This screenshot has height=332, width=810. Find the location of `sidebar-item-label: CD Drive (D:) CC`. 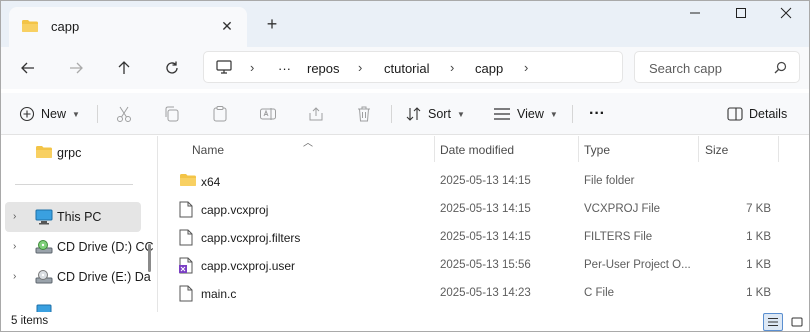

sidebar-item-label: CD Drive (D:) CC is located at coordinates (105, 247).